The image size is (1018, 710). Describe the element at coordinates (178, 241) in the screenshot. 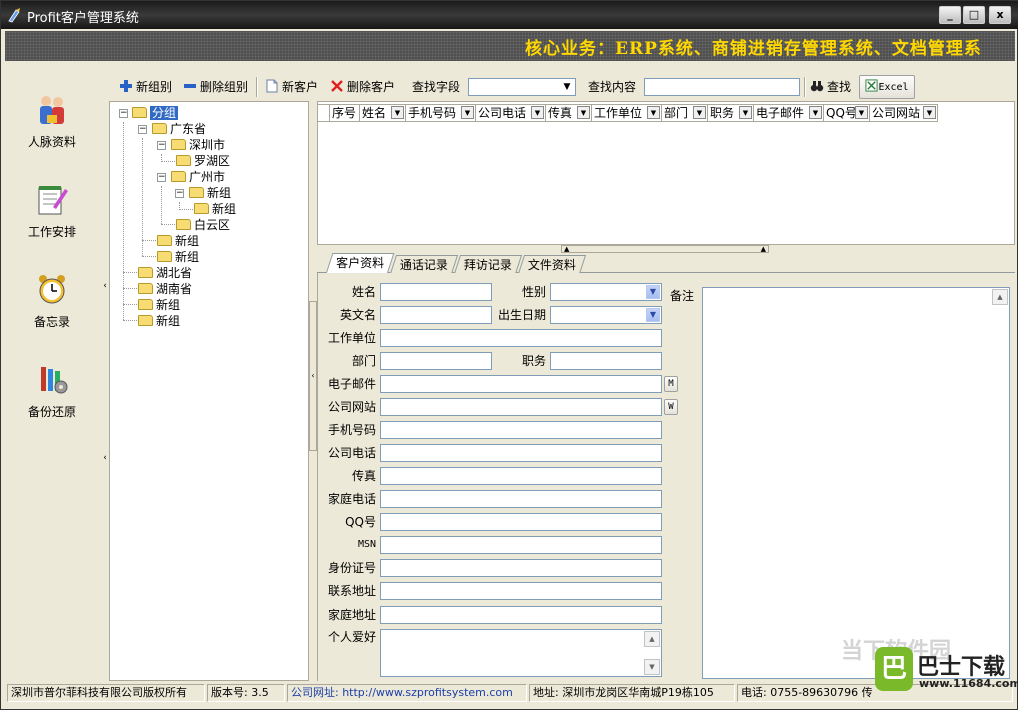

I see `tree-node-gd-new1: 新组` at that location.